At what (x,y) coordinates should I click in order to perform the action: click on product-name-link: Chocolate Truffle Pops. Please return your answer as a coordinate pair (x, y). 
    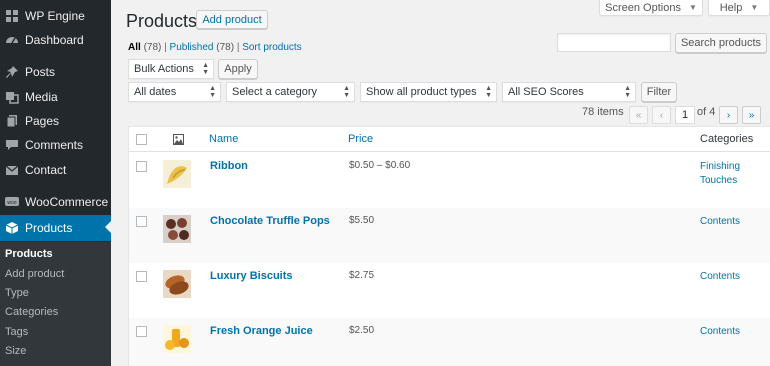
    Looking at the image, I should click on (270, 221).